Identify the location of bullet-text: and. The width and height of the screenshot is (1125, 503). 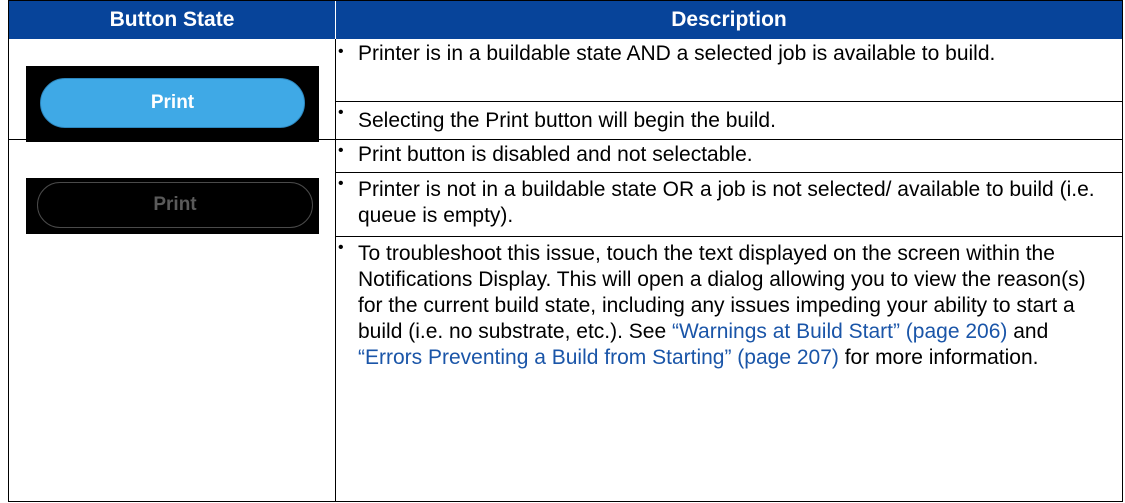
(1028, 331).